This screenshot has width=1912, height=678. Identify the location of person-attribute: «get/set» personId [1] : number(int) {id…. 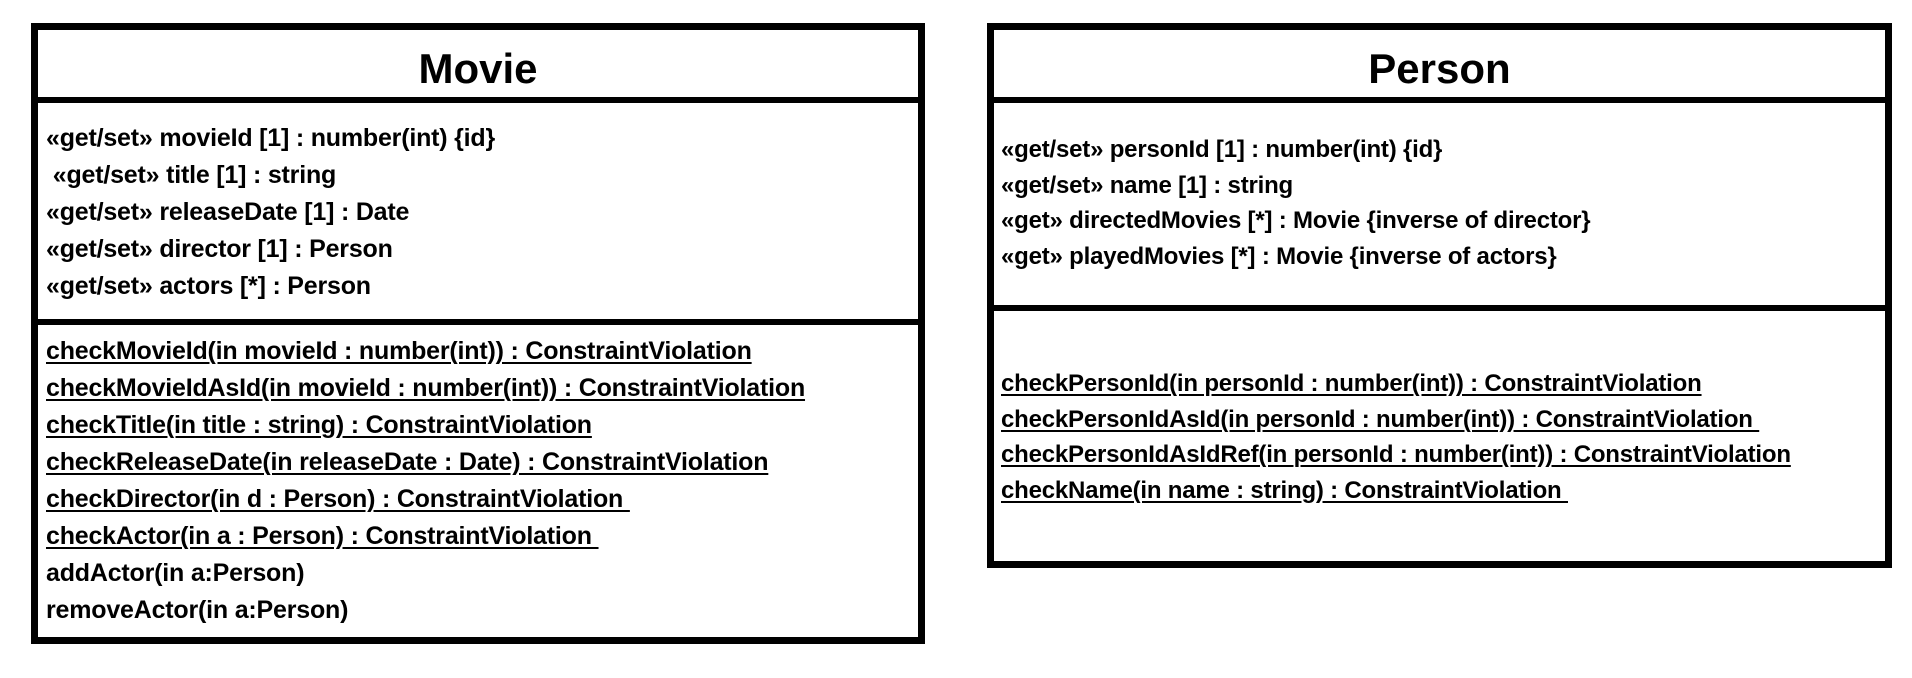
(1222, 149).